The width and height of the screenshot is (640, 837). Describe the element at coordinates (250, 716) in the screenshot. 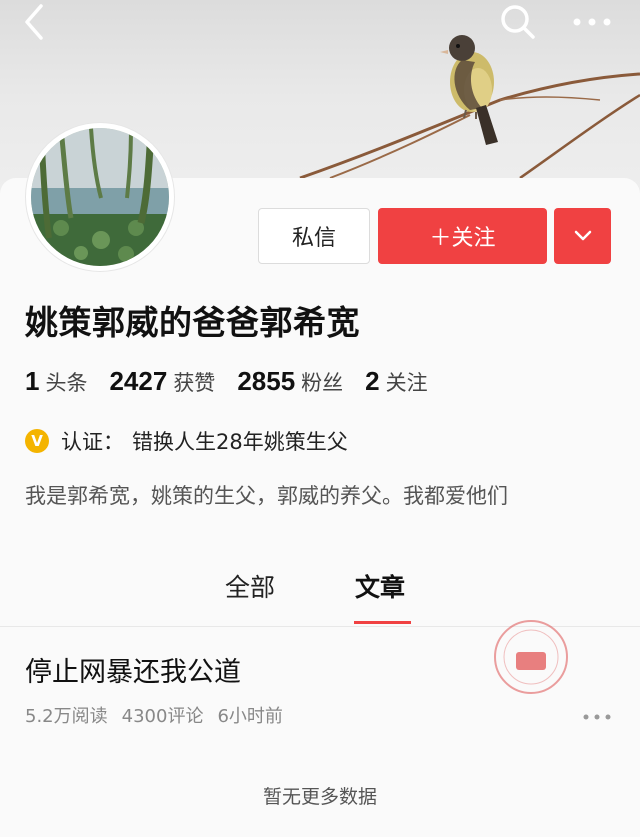

I see `article-time: 6小时前` at that location.